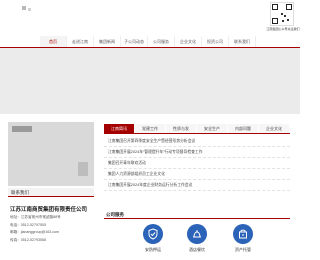 The image size is (320, 260). I want to click on asset-custody-icon, so click(243, 234).